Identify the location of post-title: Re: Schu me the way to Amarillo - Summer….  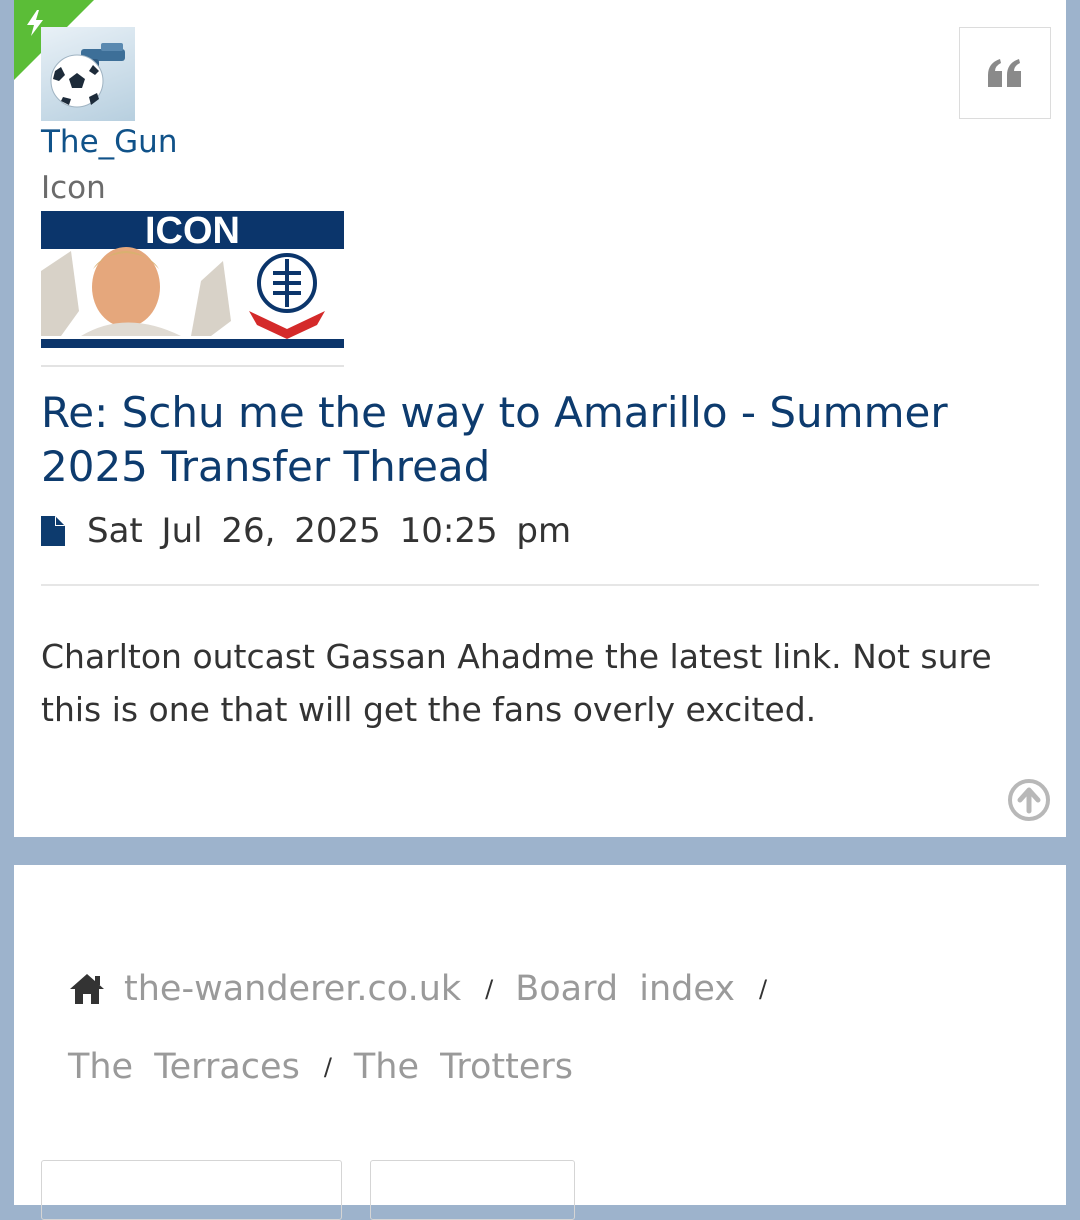
(541, 440).